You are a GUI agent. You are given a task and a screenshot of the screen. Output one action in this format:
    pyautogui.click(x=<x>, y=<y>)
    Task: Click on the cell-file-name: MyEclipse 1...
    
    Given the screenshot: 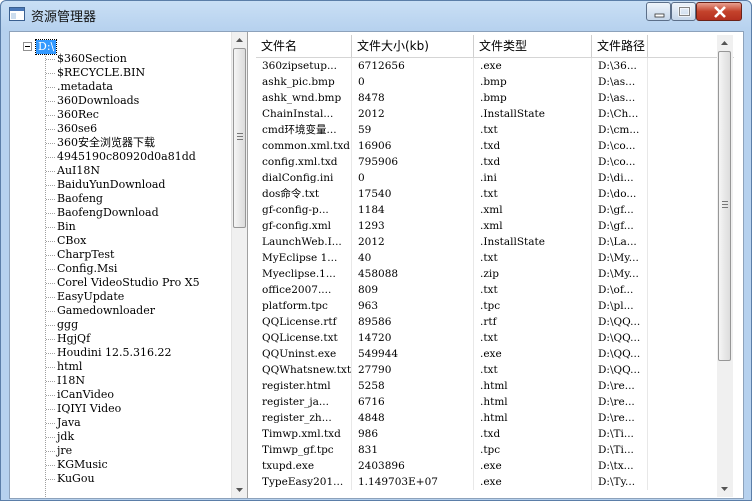 What is the action you would take?
    pyautogui.click(x=304, y=258)
    